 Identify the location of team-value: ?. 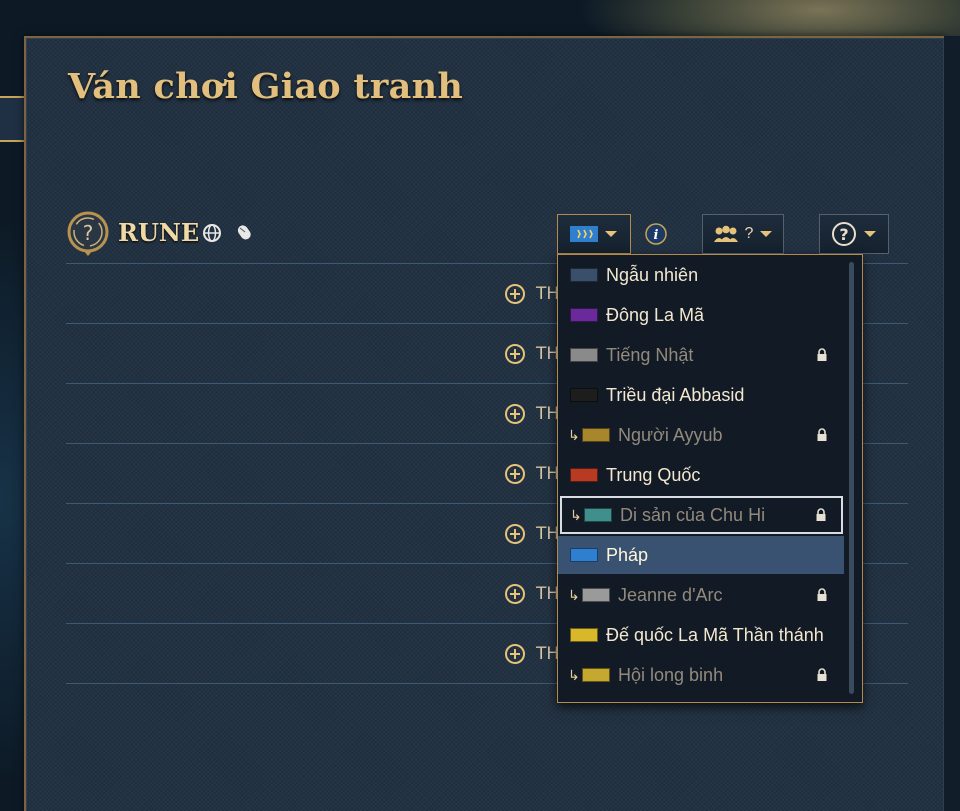
(749, 233).